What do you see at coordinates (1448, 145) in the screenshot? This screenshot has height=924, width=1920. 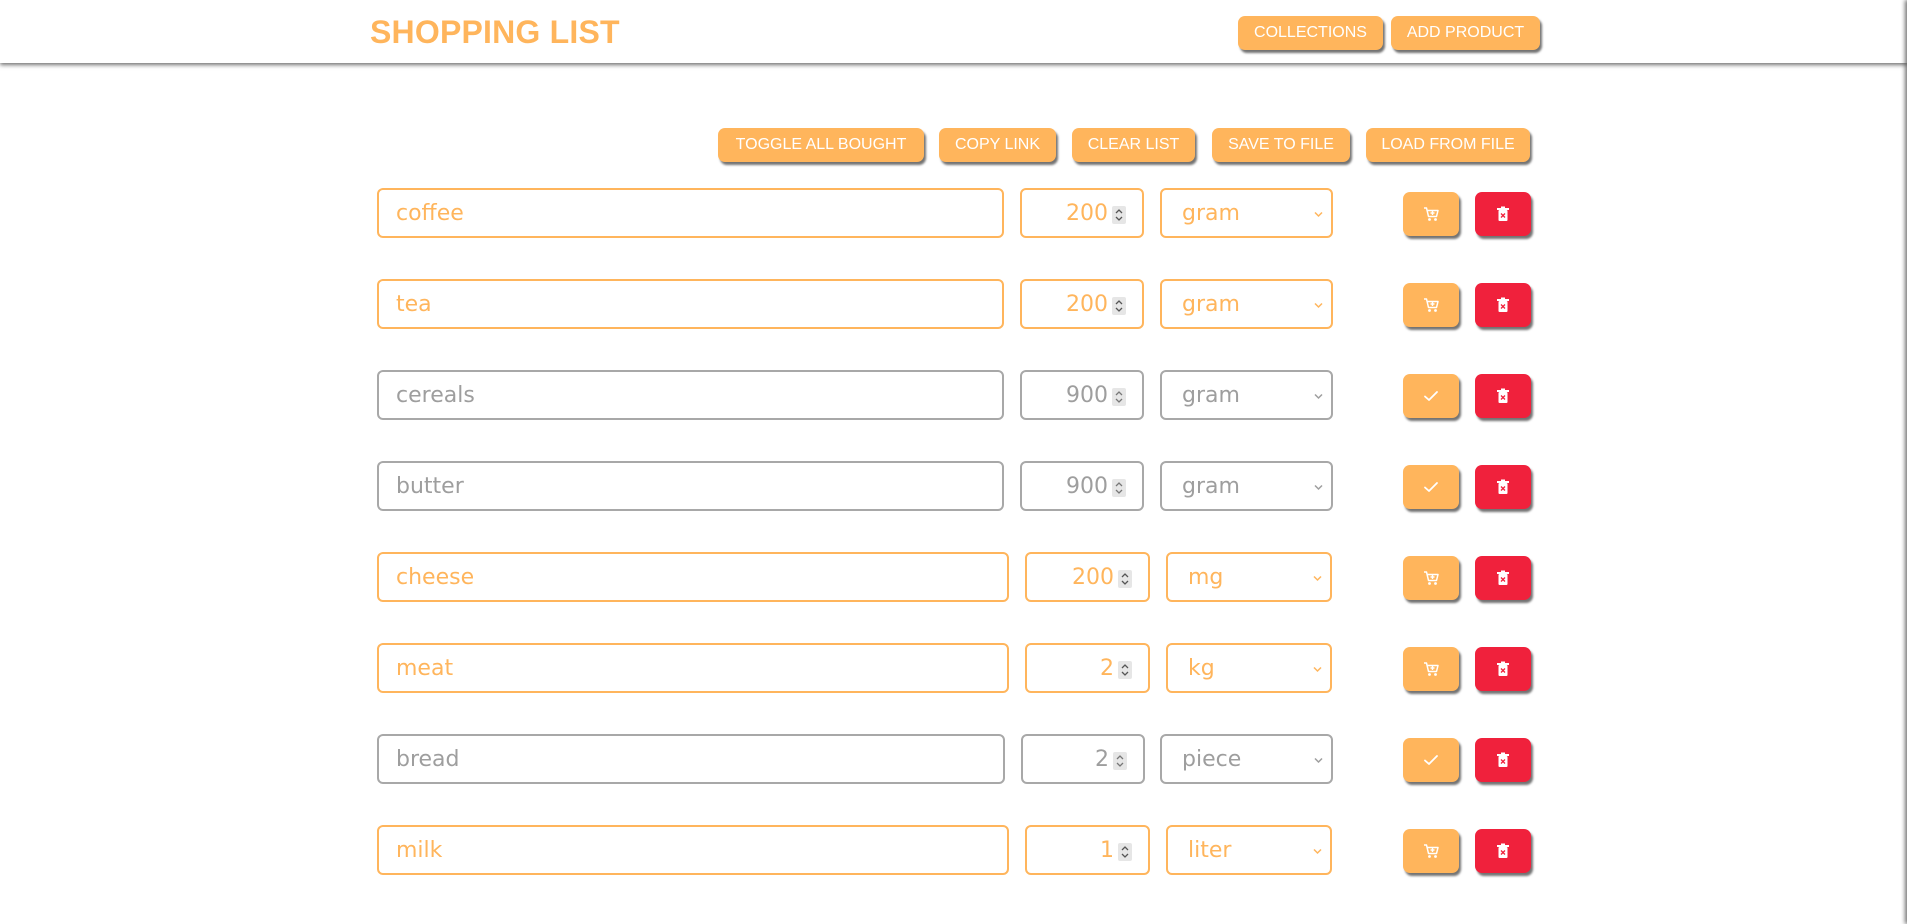 I see `load-from-file-button: LOAD FROM FILE` at bounding box center [1448, 145].